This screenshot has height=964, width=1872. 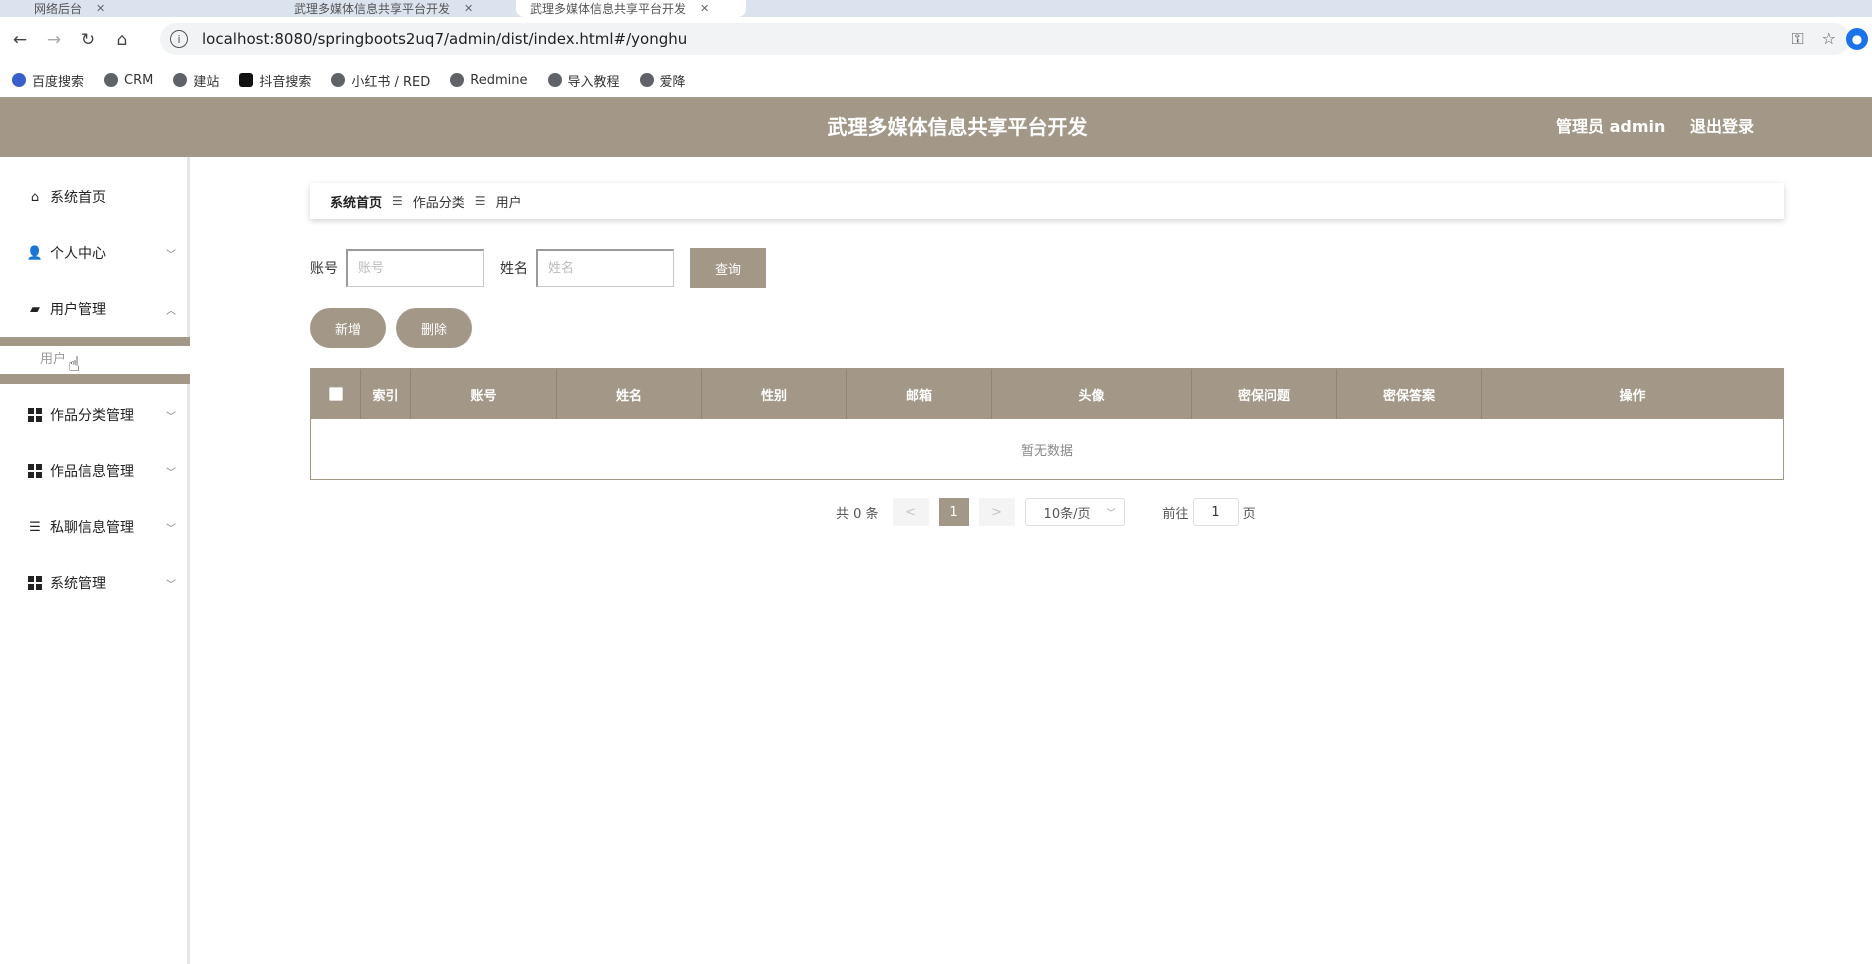 I want to click on sidebar-item-system-management: 系统管理 ﹀, so click(x=95, y=583).